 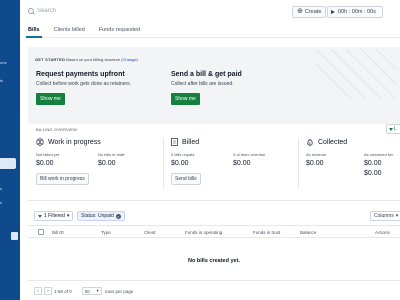 I want to click on money-bag-icon: $, so click(x=310, y=142).